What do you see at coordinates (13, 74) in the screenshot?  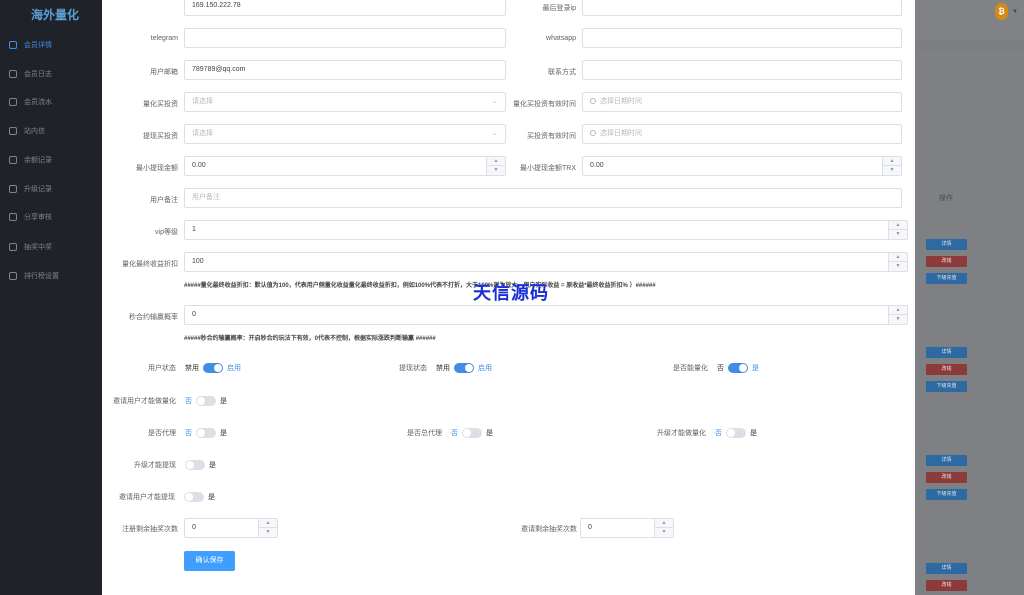 I see `log-icon` at bounding box center [13, 74].